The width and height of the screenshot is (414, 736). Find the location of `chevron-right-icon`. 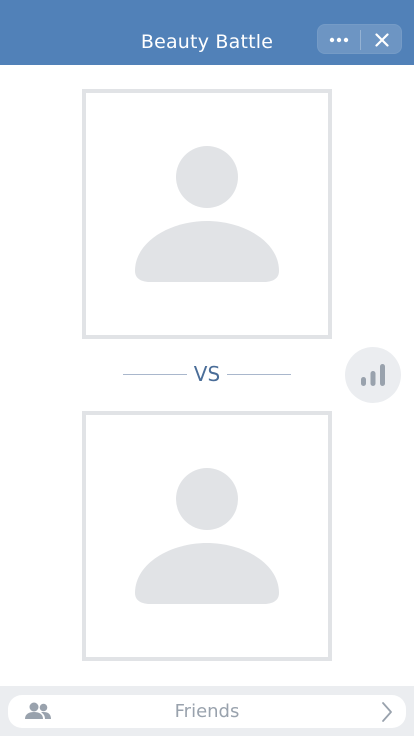

chevron-right-icon is located at coordinates (387, 712).